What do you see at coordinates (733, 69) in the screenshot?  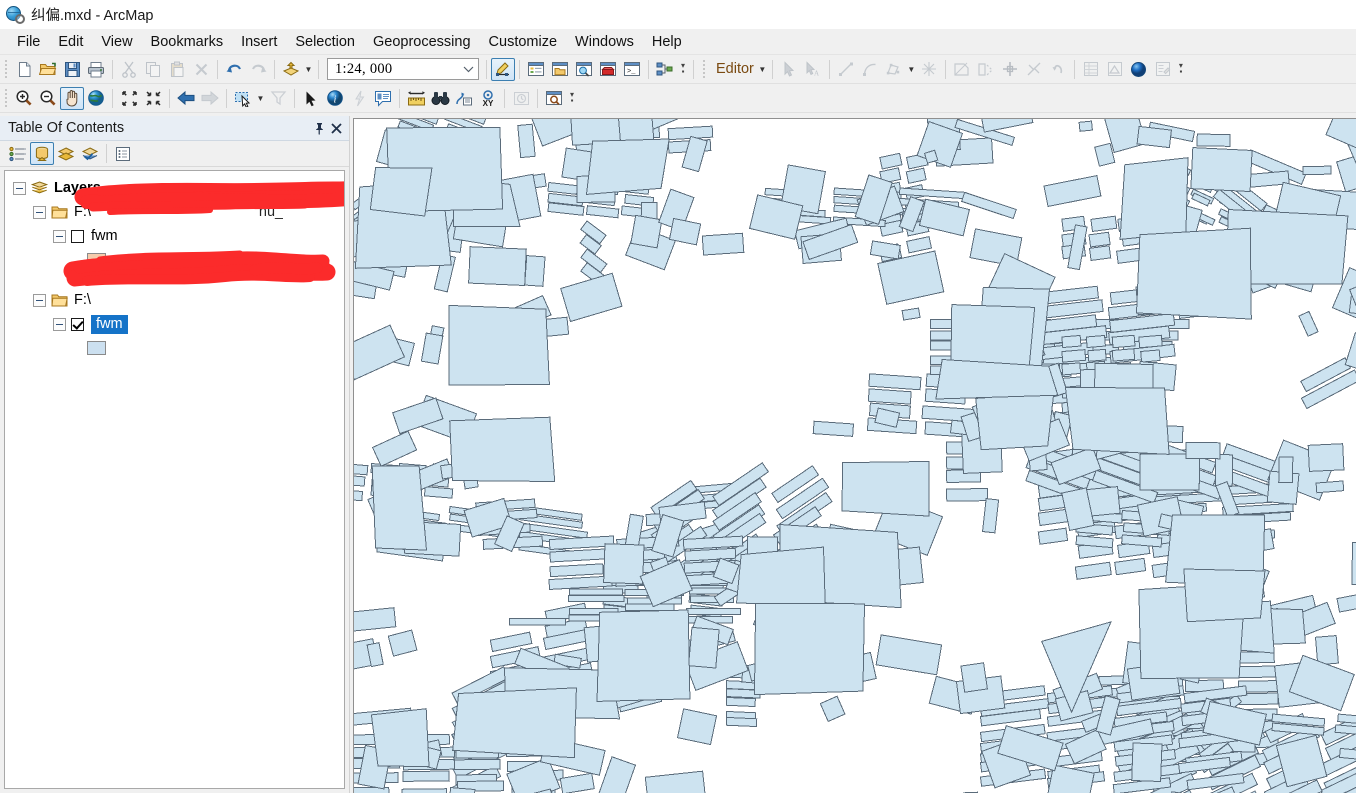 I see `editor-menu-button: Editor` at bounding box center [733, 69].